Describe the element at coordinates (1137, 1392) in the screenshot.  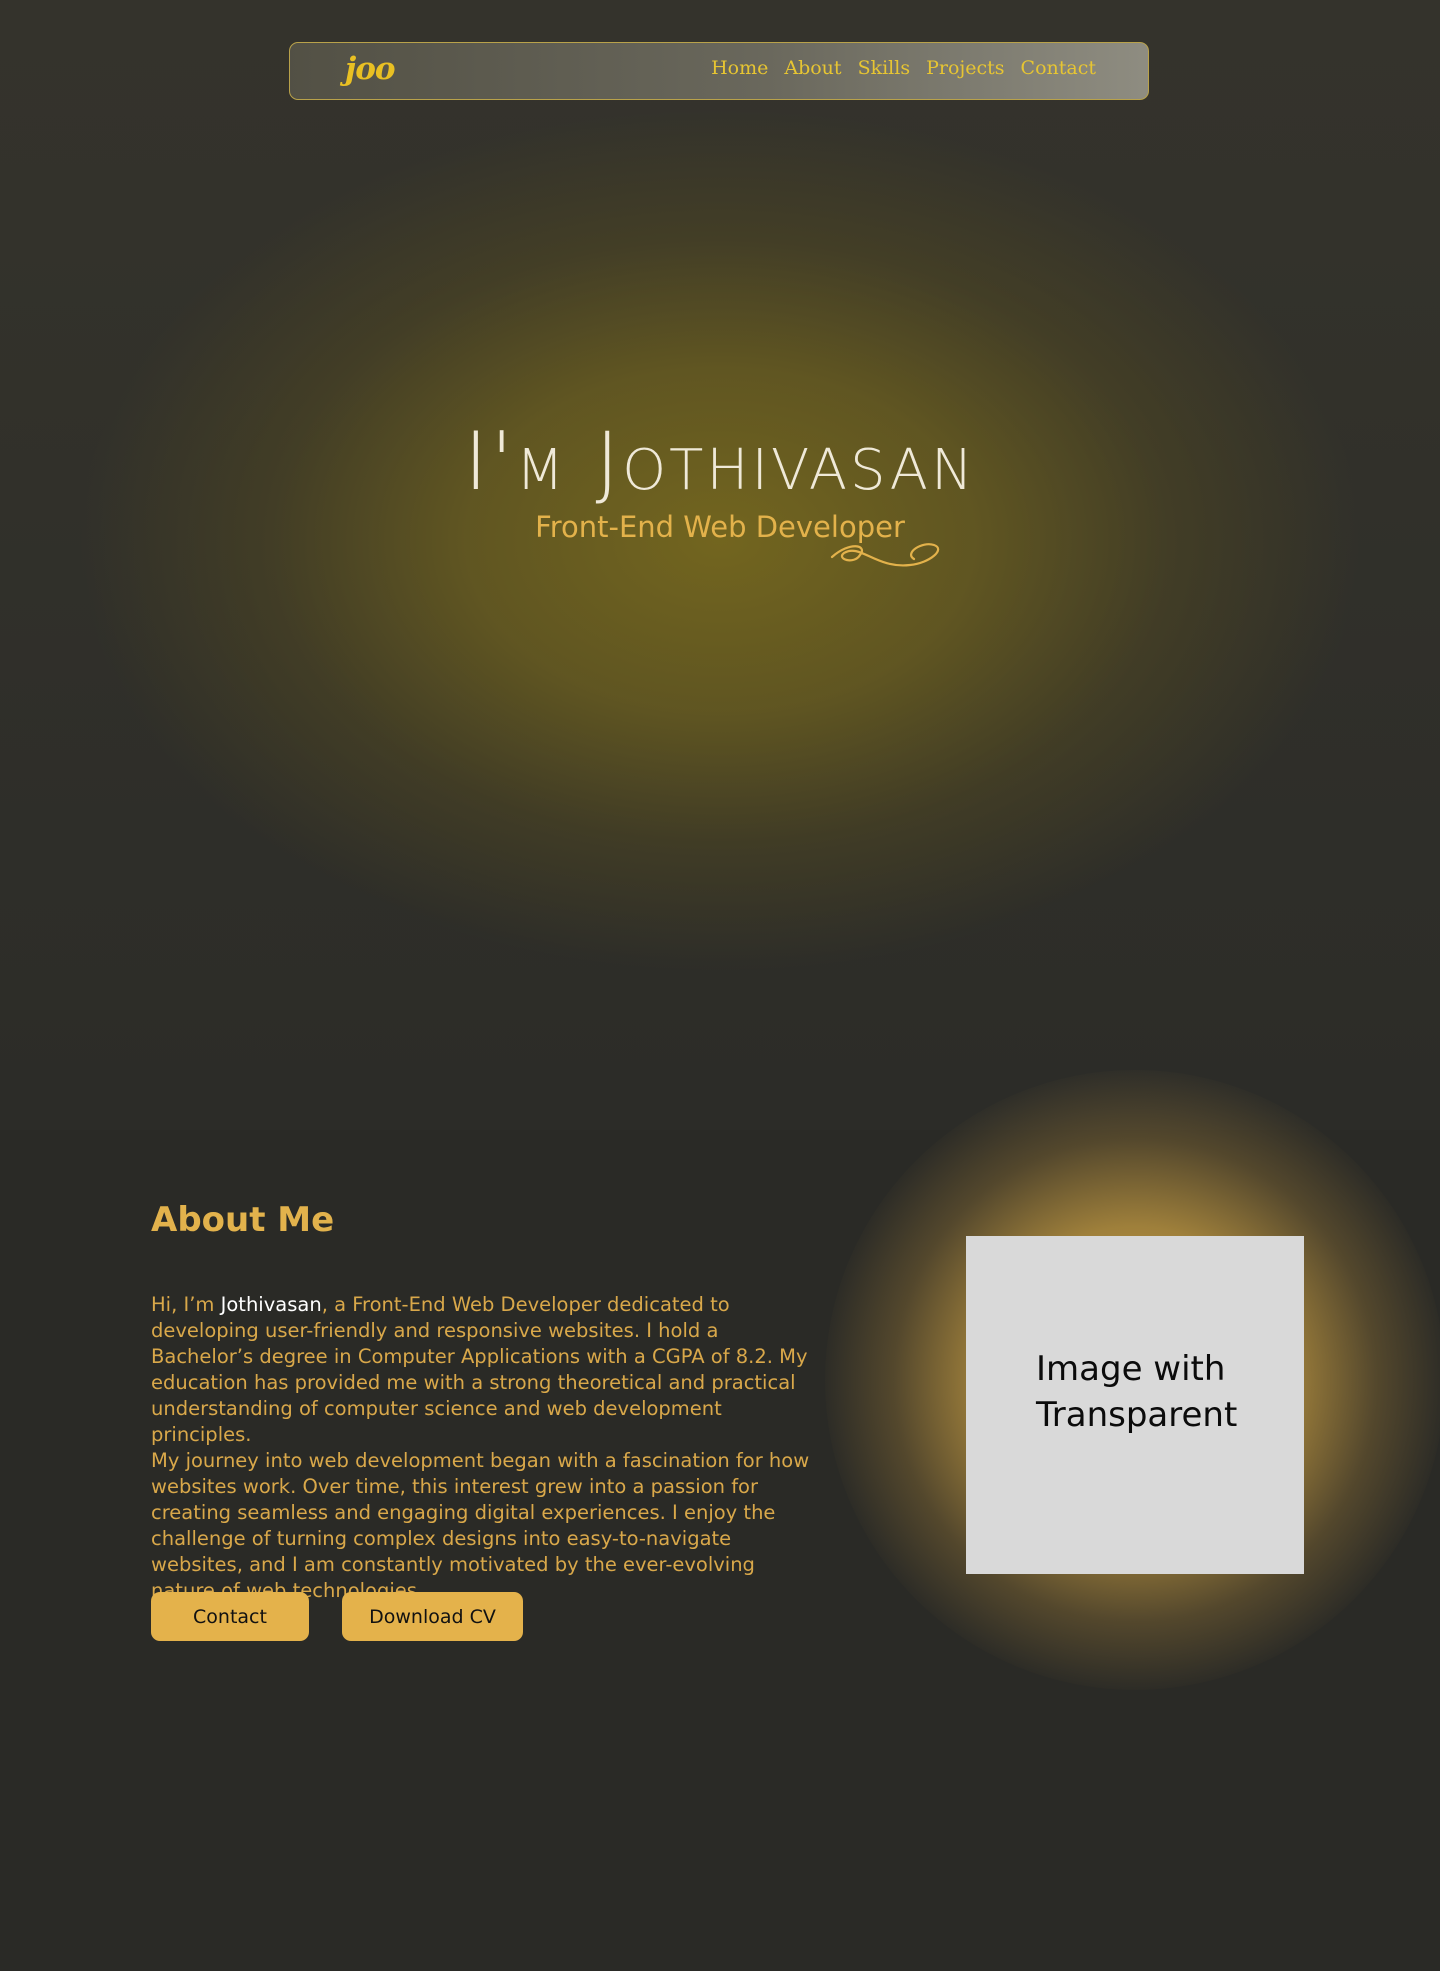
I see `profile-image-caption: Image with Transparent` at that location.